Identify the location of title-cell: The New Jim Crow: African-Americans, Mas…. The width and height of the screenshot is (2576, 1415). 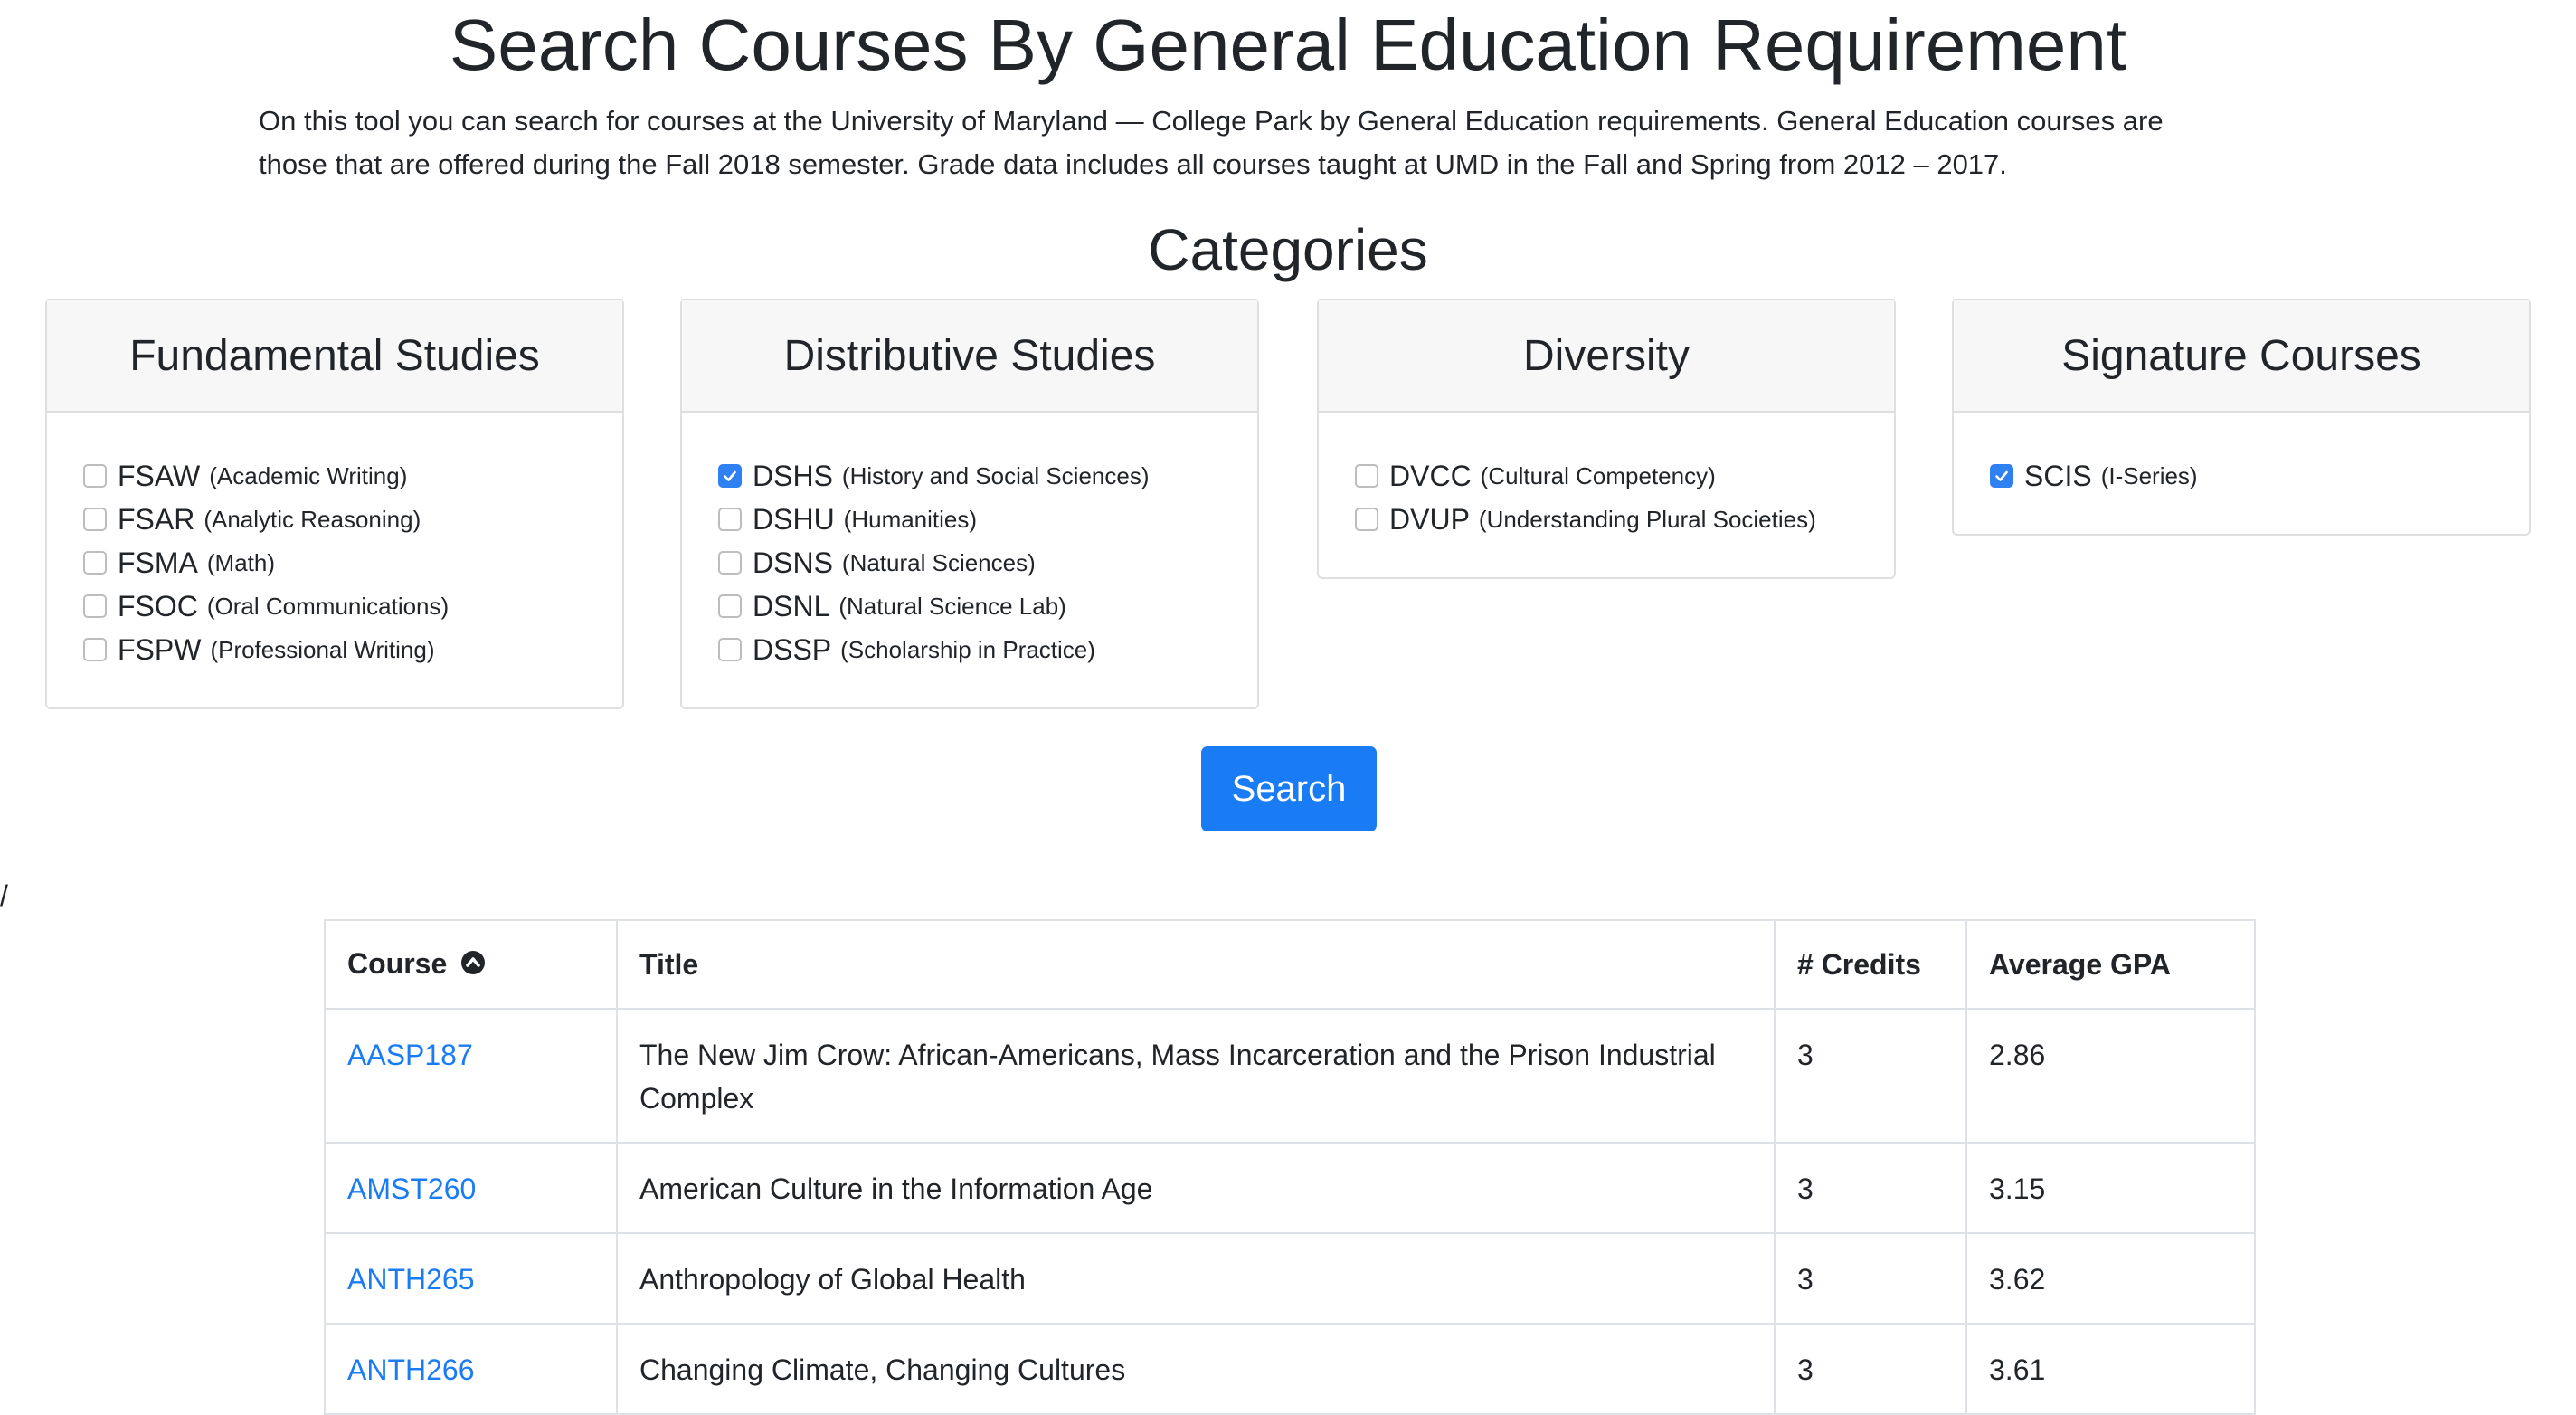
(1197, 1076).